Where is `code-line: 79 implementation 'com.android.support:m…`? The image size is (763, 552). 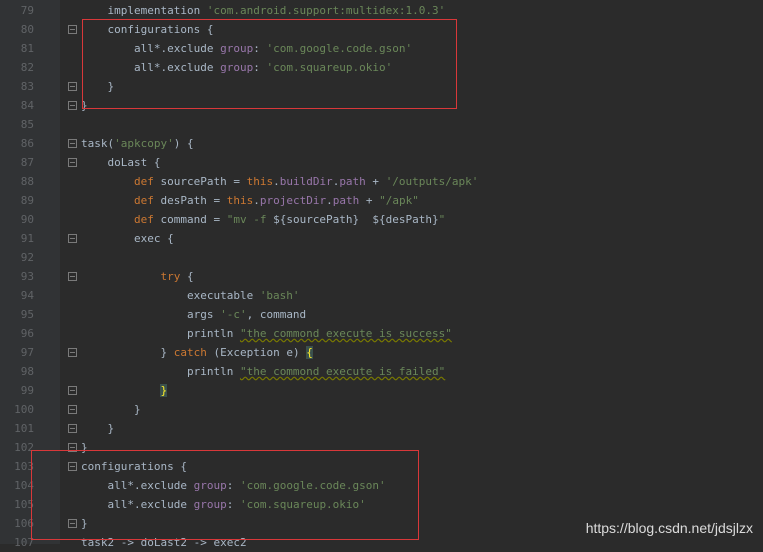 code-line: 79 implementation 'com.android.support:m… is located at coordinates (381, 10).